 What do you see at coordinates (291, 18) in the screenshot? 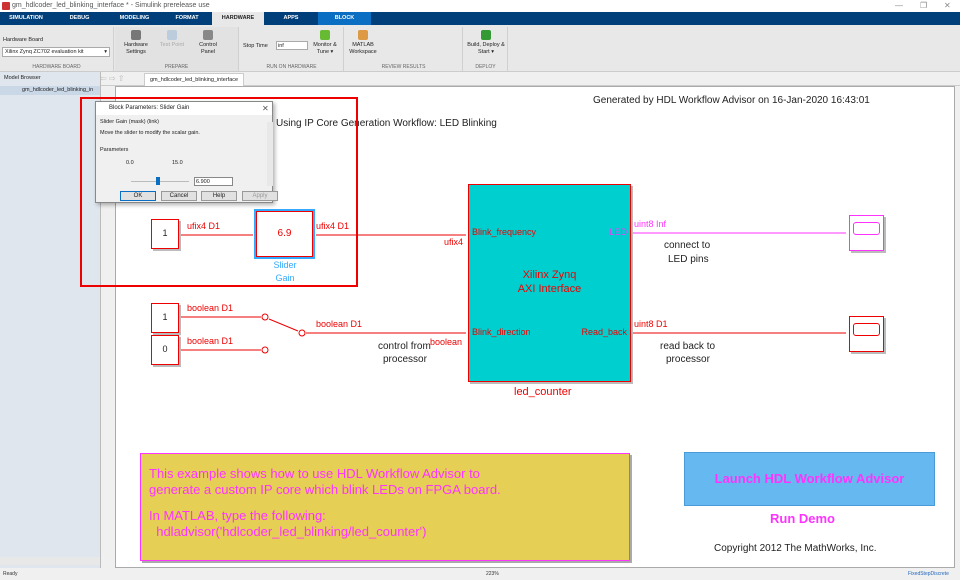
I see `tab-apps: APPS` at bounding box center [291, 18].